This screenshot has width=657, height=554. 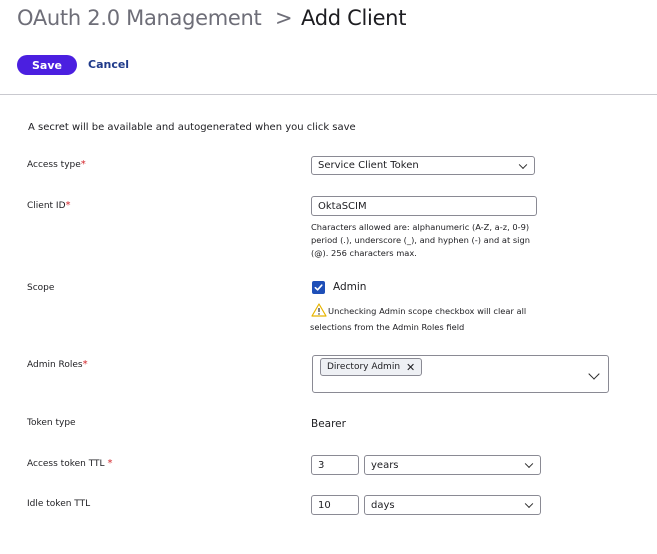 What do you see at coordinates (328, 424) in the screenshot?
I see `token-type-value: Bearer` at bounding box center [328, 424].